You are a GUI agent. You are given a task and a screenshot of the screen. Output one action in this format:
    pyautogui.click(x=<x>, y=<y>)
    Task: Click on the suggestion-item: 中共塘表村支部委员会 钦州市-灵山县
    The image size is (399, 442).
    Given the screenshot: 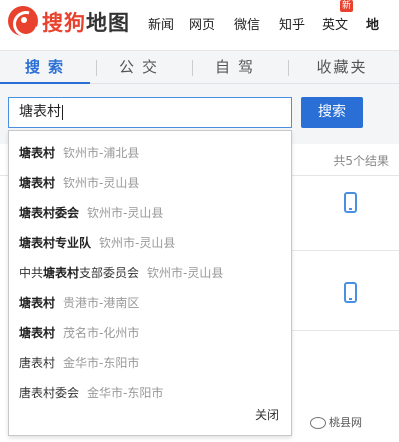 What is the action you would take?
    pyautogui.click(x=121, y=274)
    